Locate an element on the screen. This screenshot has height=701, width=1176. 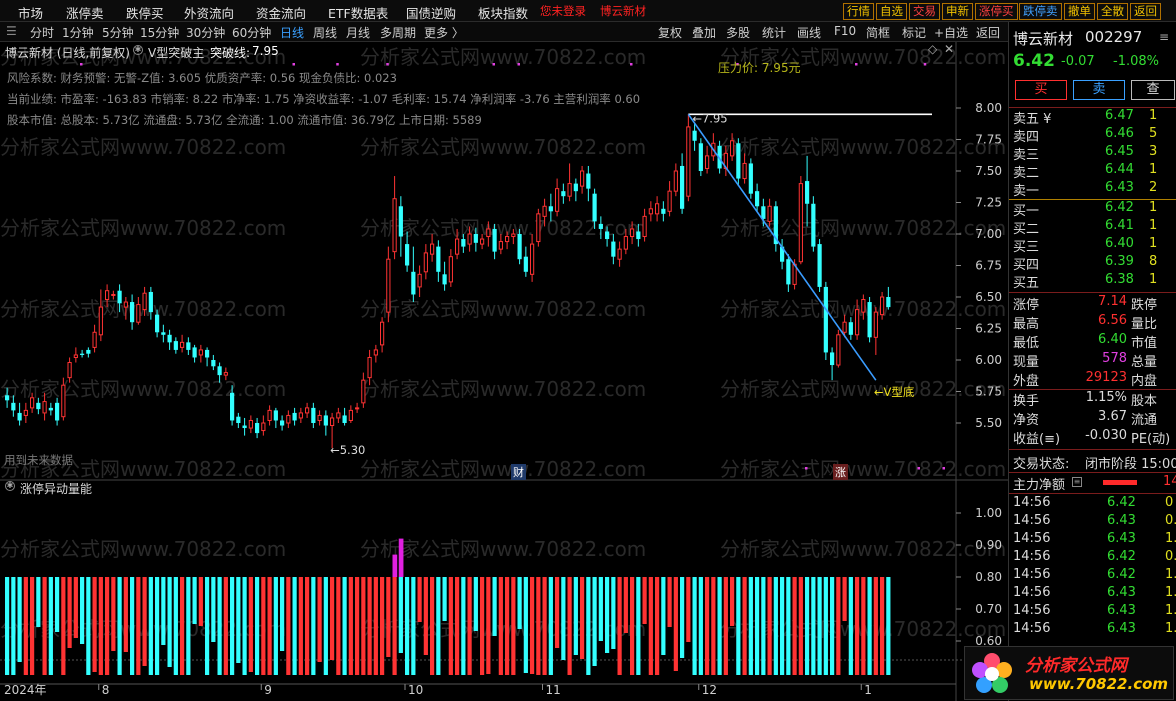
login-status: 您未登录 is located at coordinates (563, 11).